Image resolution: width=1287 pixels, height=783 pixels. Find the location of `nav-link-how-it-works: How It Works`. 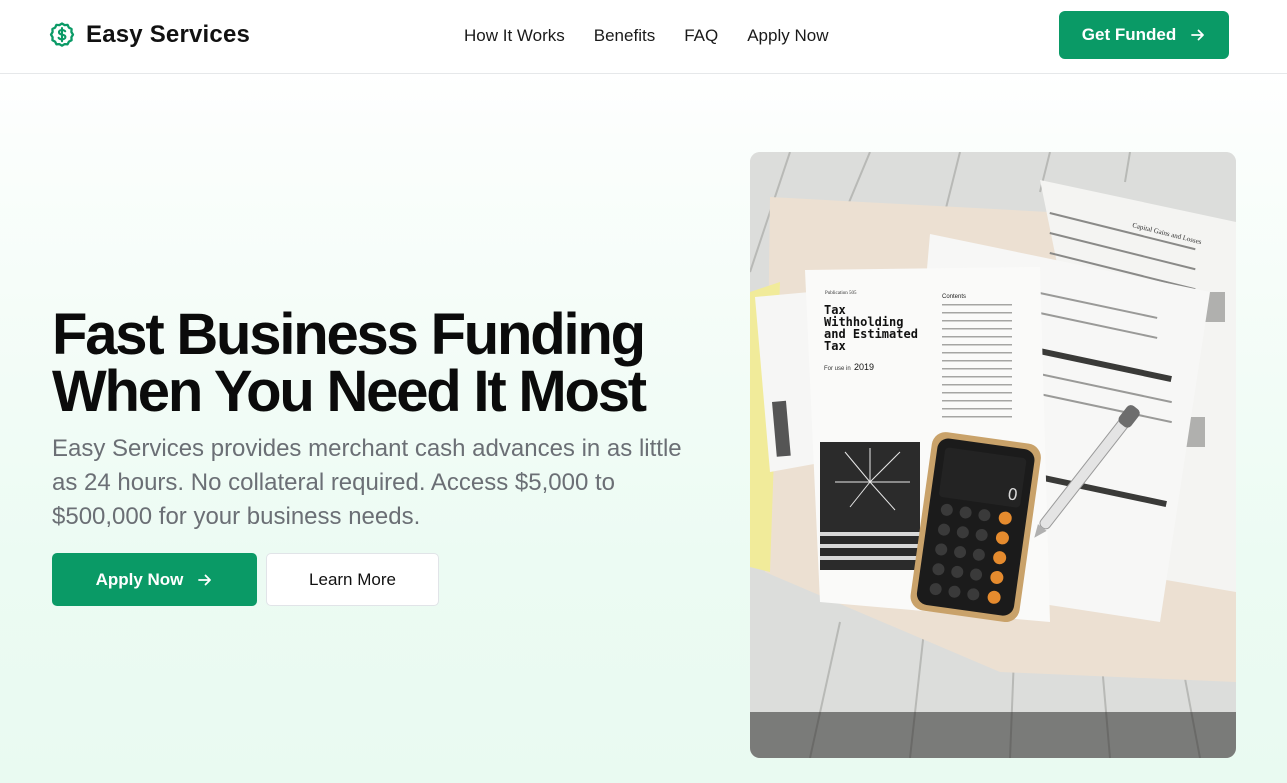

nav-link-how-it-works: How It Works is located at coordinates (514, 36).